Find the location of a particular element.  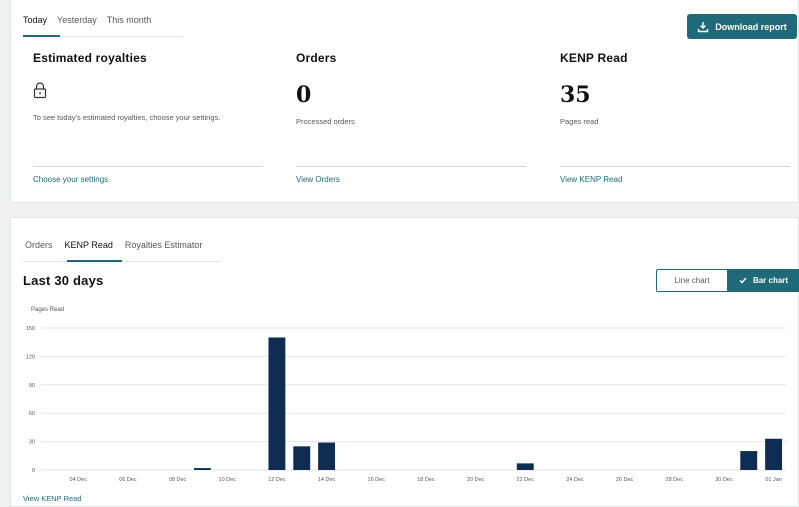

tab-kenp-read: KENP Read is located at coordinates (89, 249).